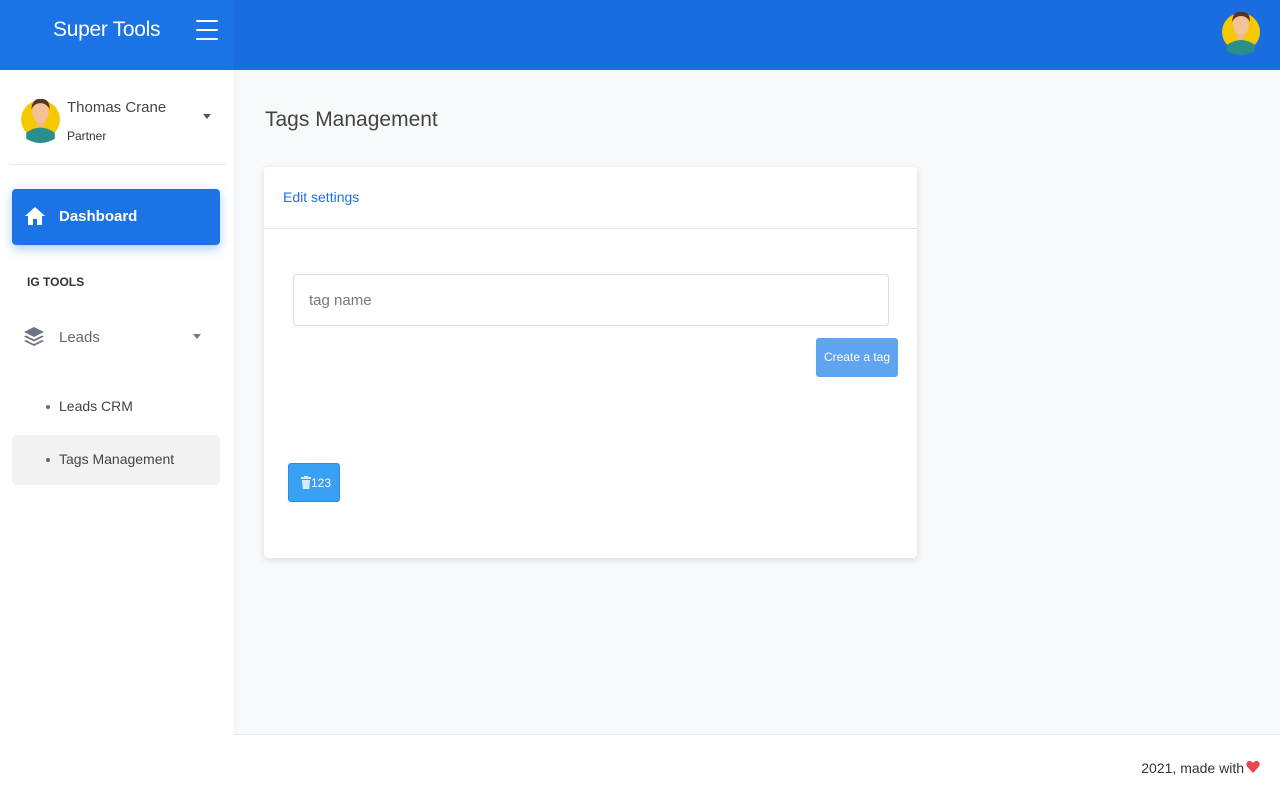 This screenshot has height=800, width=1280. I want to click on page-title: Tags Management, so click(351, 119).